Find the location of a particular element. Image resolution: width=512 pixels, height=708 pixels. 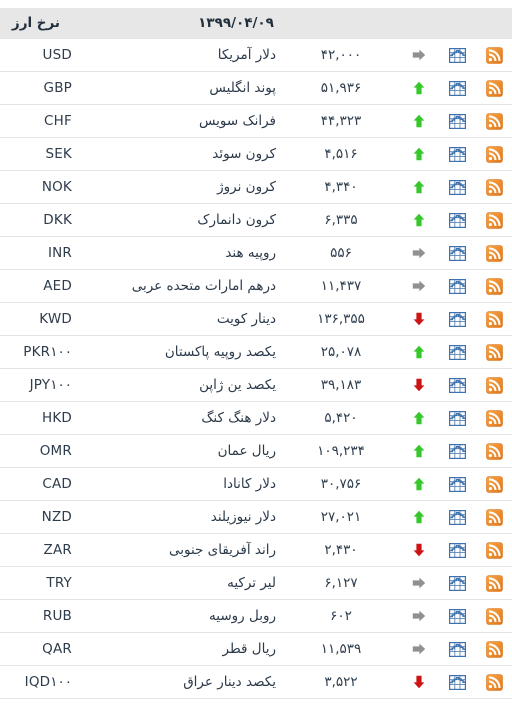

table-row: ۵۱,۹۳۶ پوند انگلیس GBP is located at coordinates (256, 88).